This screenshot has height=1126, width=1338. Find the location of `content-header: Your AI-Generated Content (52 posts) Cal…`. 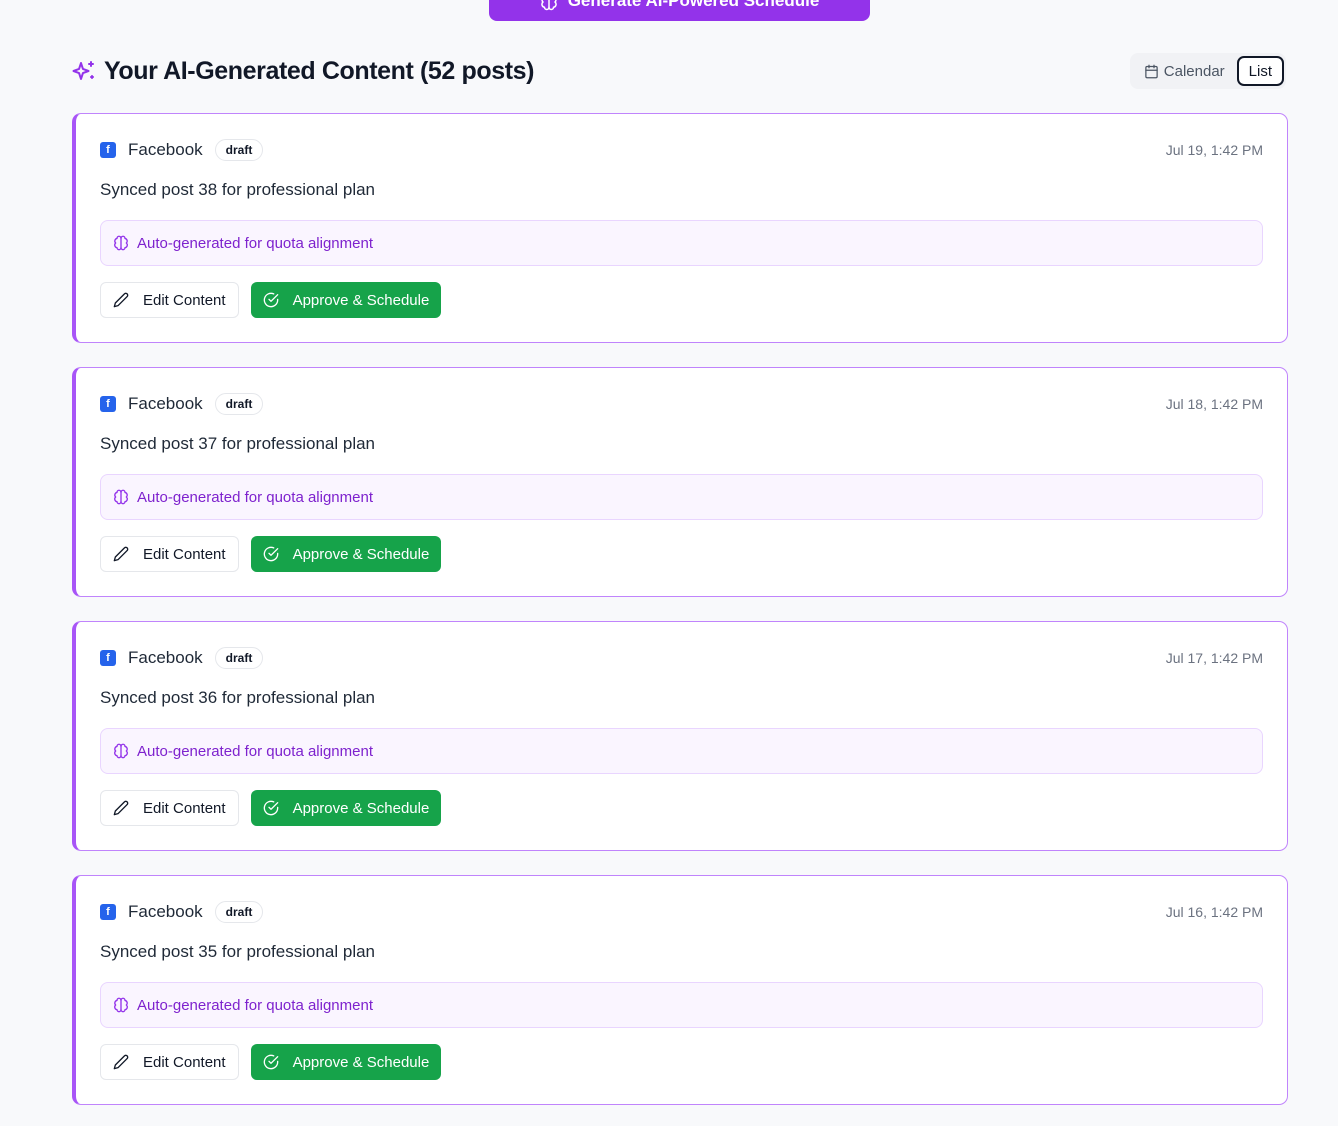

content-header: Your AI-Generated Content (52 posts) Cal… is located at coordinates (679, 71).